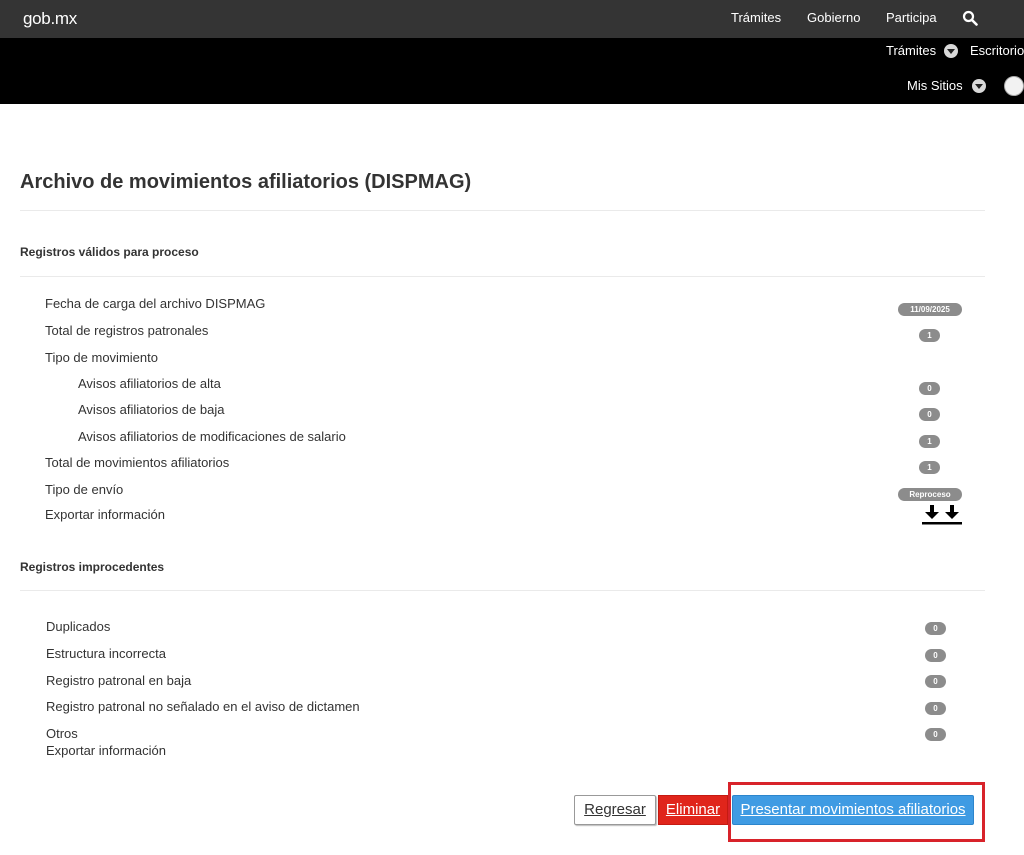 The height and width of the screenshot is (855, 1024). What do you see at coordinates (930, 309) in the screenshot?
I see `status-badge: 11/09/2025` at bounding box center [930, 309].